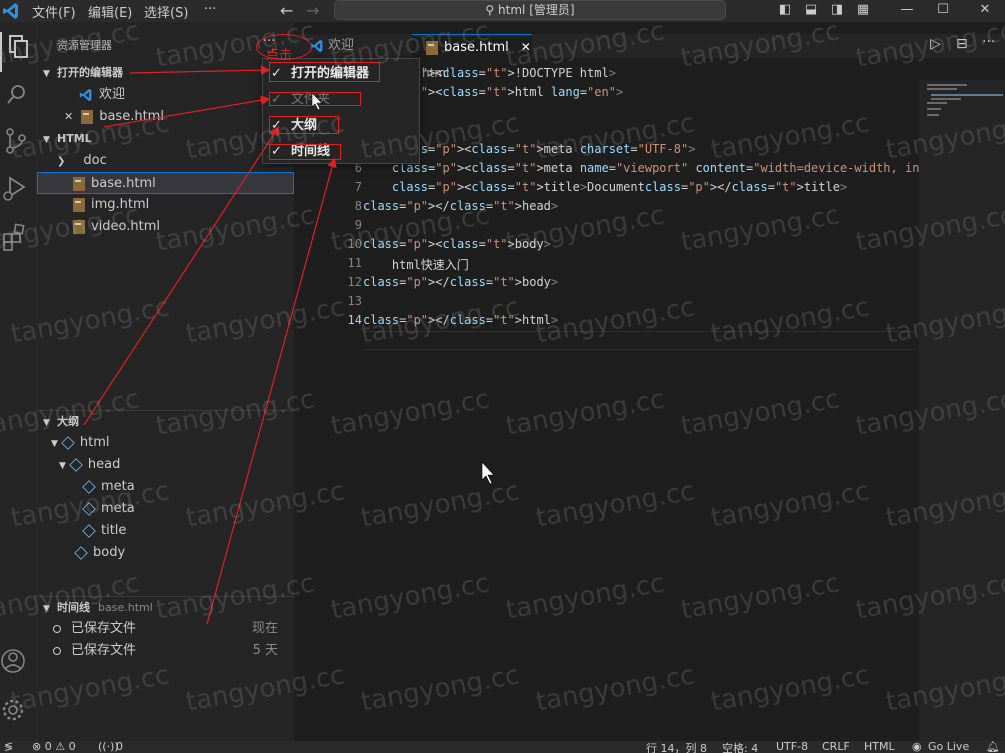  I want to click on back-arrow-icon: ←, so click(286, 10).